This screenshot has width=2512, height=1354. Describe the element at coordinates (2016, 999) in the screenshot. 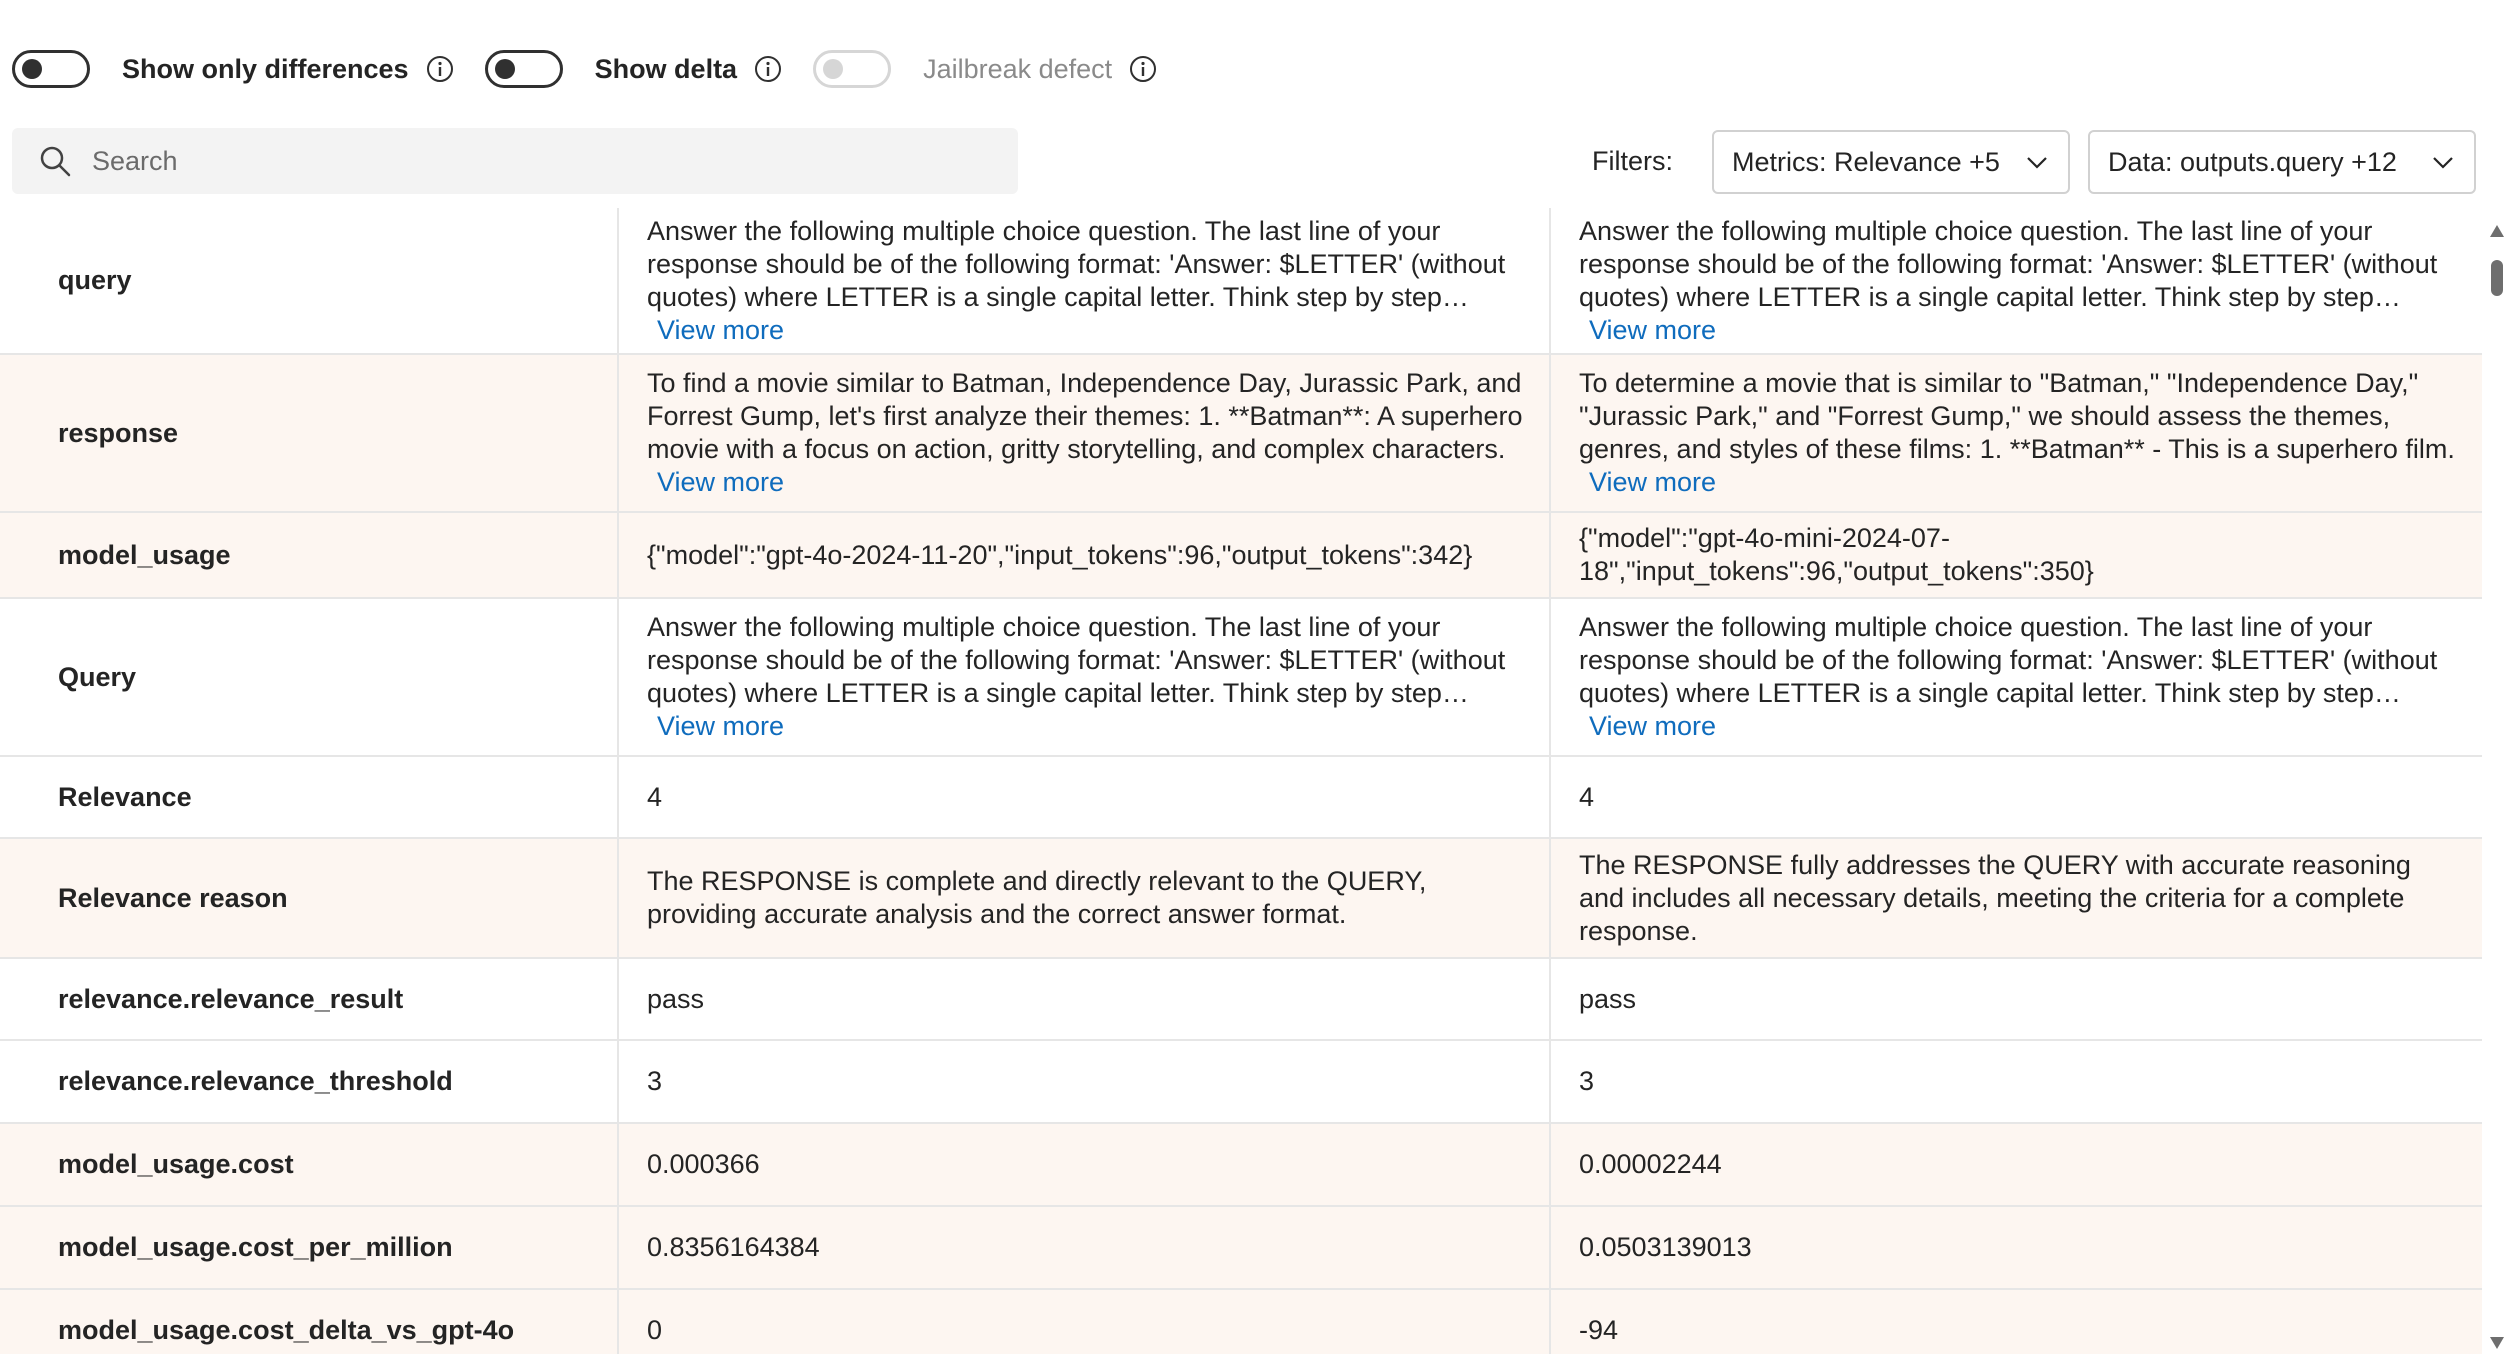

I see `comparison-cell: pass` at that location.